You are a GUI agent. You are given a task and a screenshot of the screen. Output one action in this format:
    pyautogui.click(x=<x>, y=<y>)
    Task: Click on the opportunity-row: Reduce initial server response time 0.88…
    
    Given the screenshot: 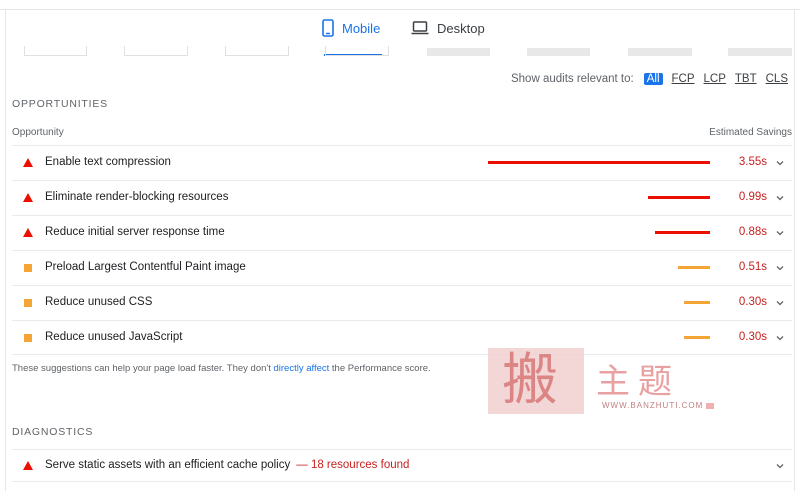 What is the action you would take?
    pyautogui.click(x=402, y=232)
    